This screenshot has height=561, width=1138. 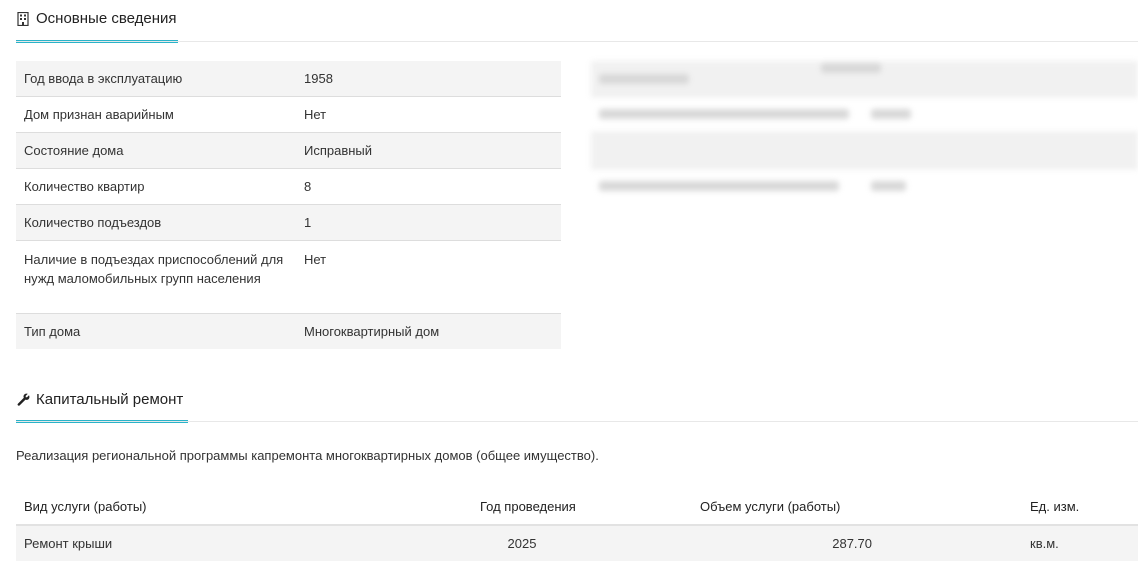 I want to click on table-row: Количество подъездов 1, so click(x=288, y=222).